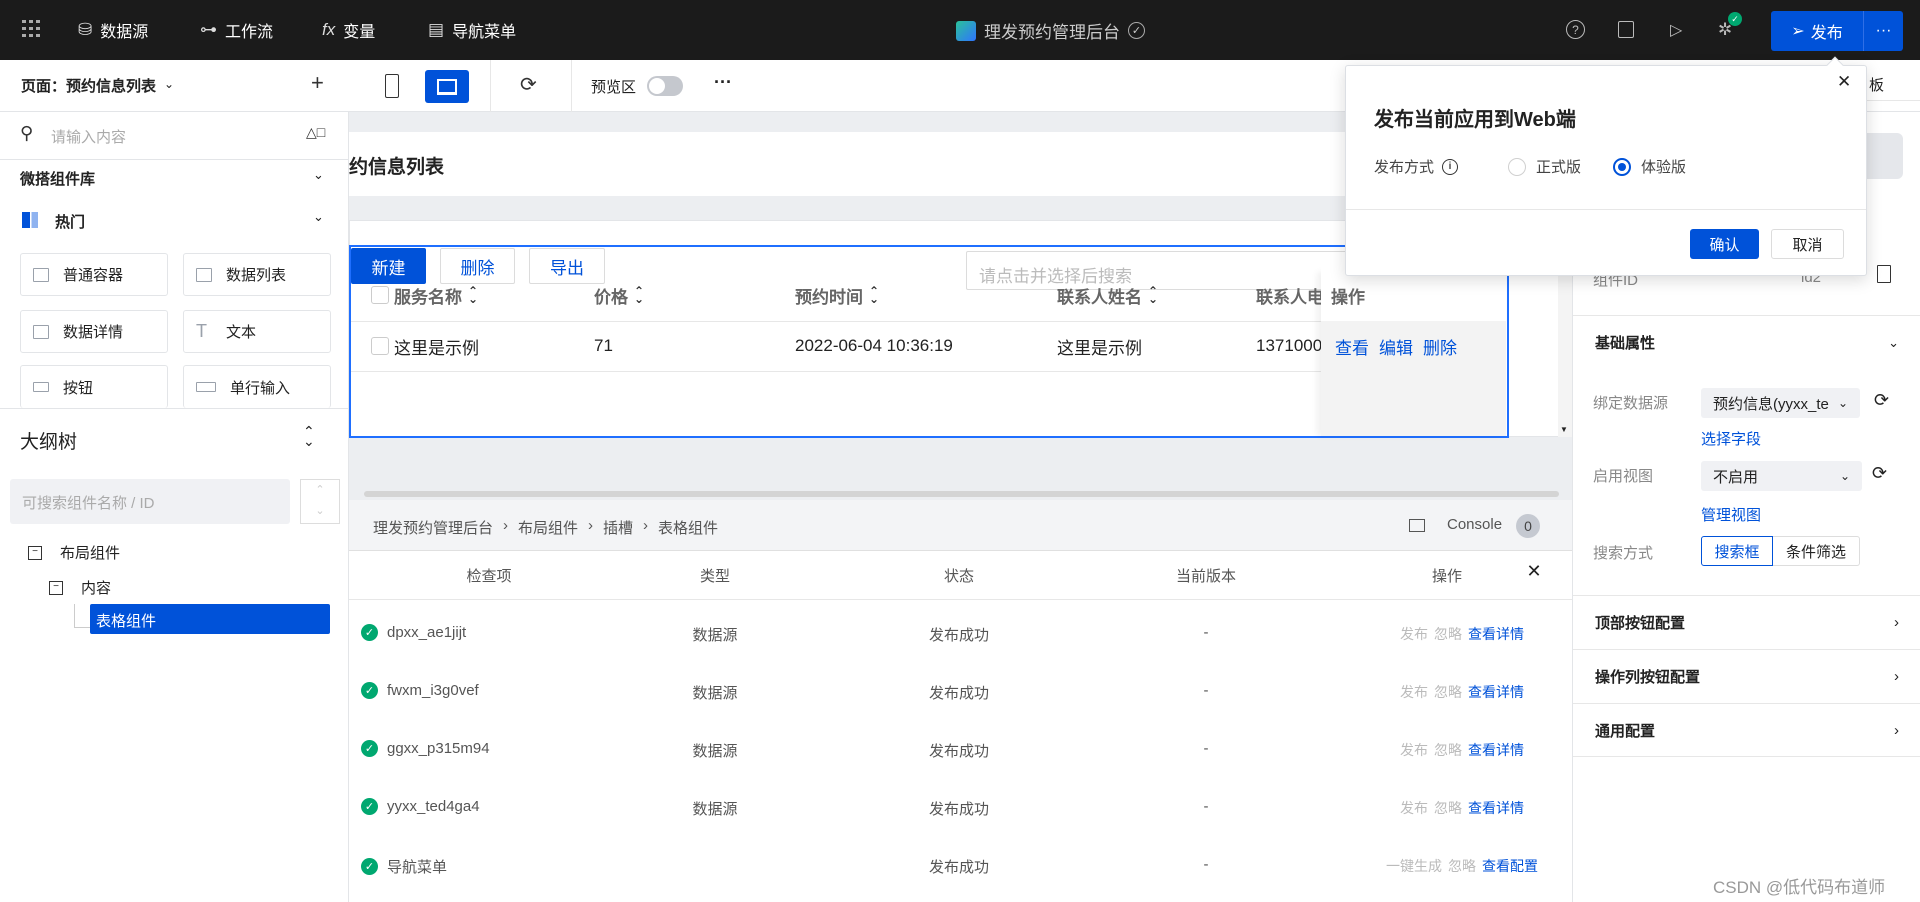 The height and width of the screenshot is (902, 1920). What do you see at coordinates (433, 527) in the screenshot?
I see `breadcrumb-item: 理发预约管理后台` at bounding box center [433, 527].